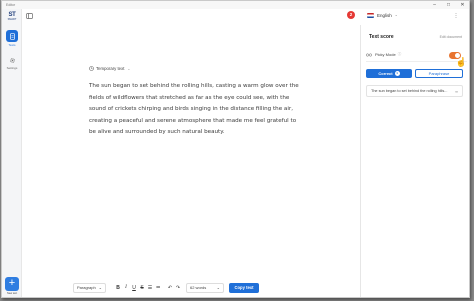 The image size is (474, 301). What do you see at coordinates (456, 91) in the screenshot?
I see `glasses-icon: ∞` at bounding box center [456, 91].